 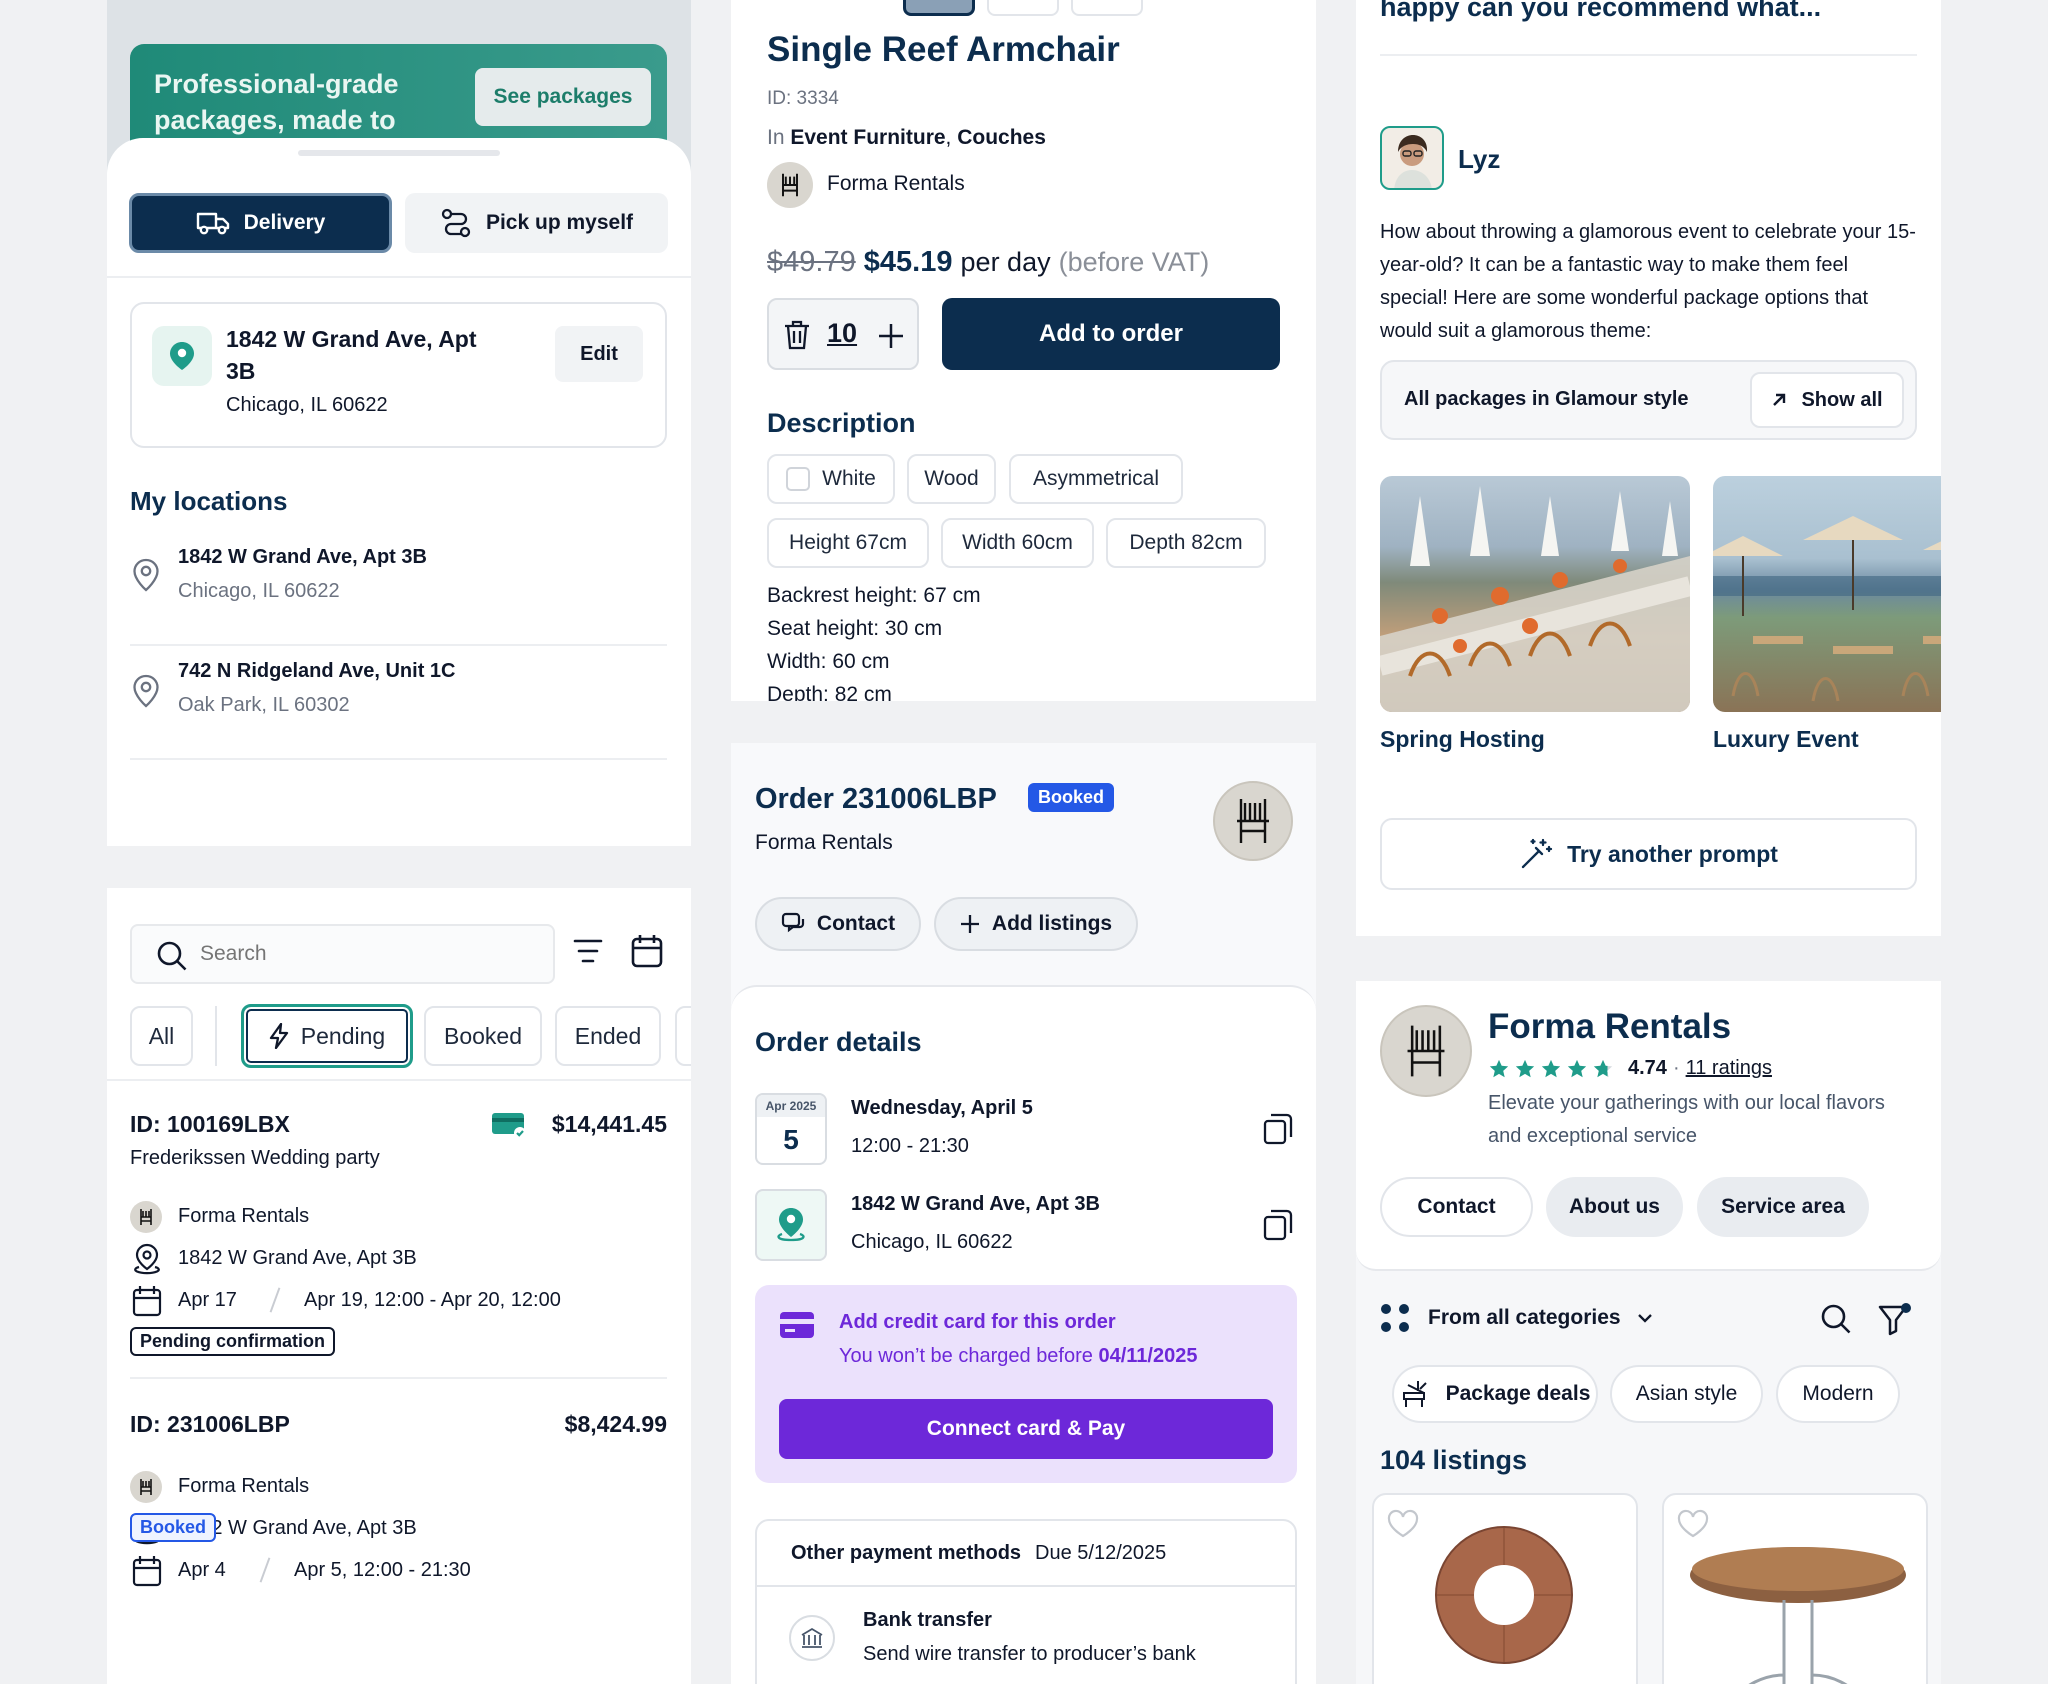 I want to click on tag-label: White, so click(x=849, y=478).